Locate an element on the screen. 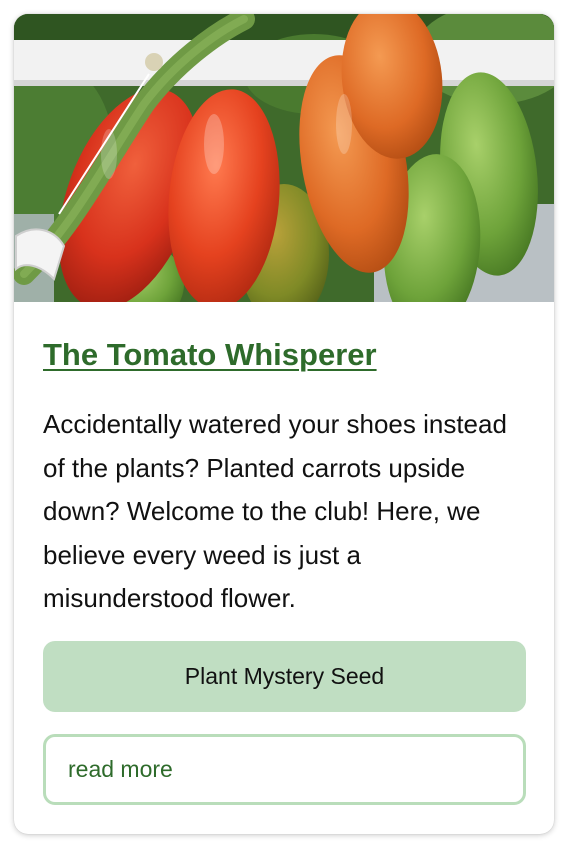  card-title-link: The Tomato Whisperer is located at coordinates (210, 355).